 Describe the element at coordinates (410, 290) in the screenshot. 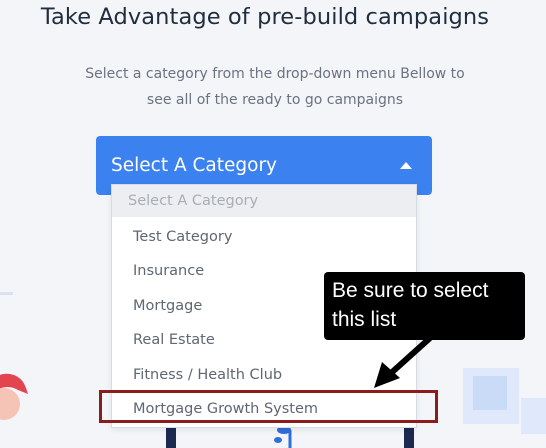

I see `callout-line: Be sure to select` at that location.